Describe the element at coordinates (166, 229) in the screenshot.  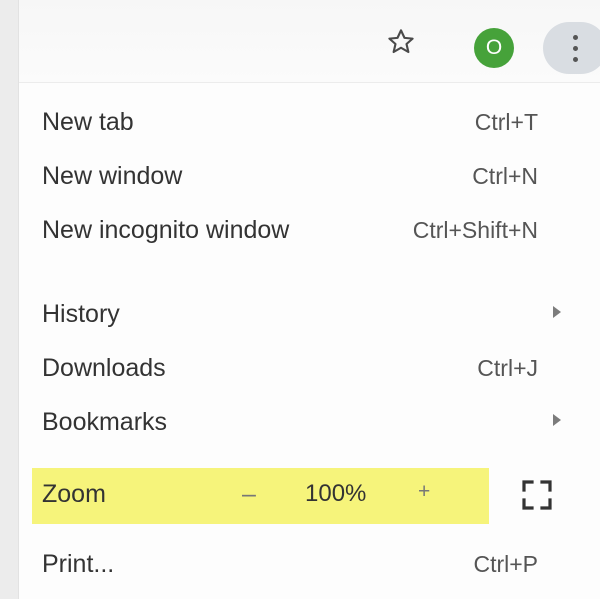
I see `menu-item-label: New incognito window` at that location.